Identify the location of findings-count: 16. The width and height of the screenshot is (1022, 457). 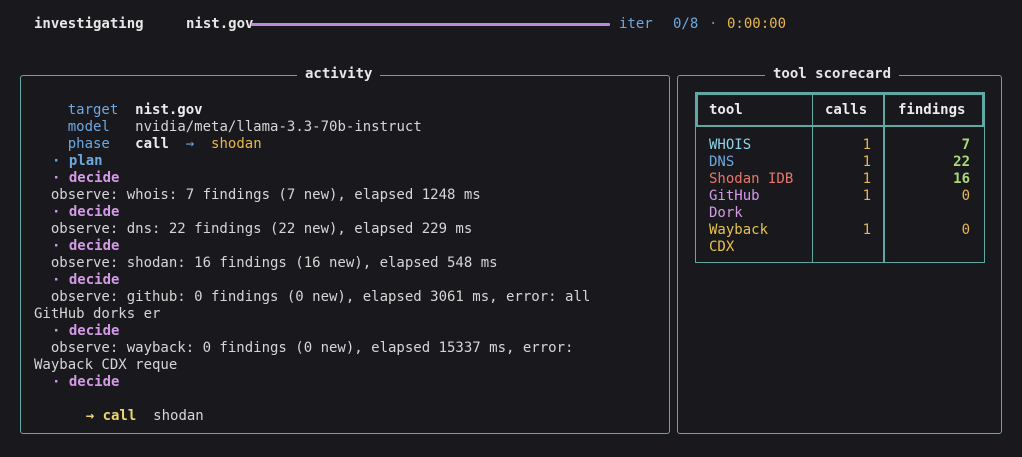
(961, 179).